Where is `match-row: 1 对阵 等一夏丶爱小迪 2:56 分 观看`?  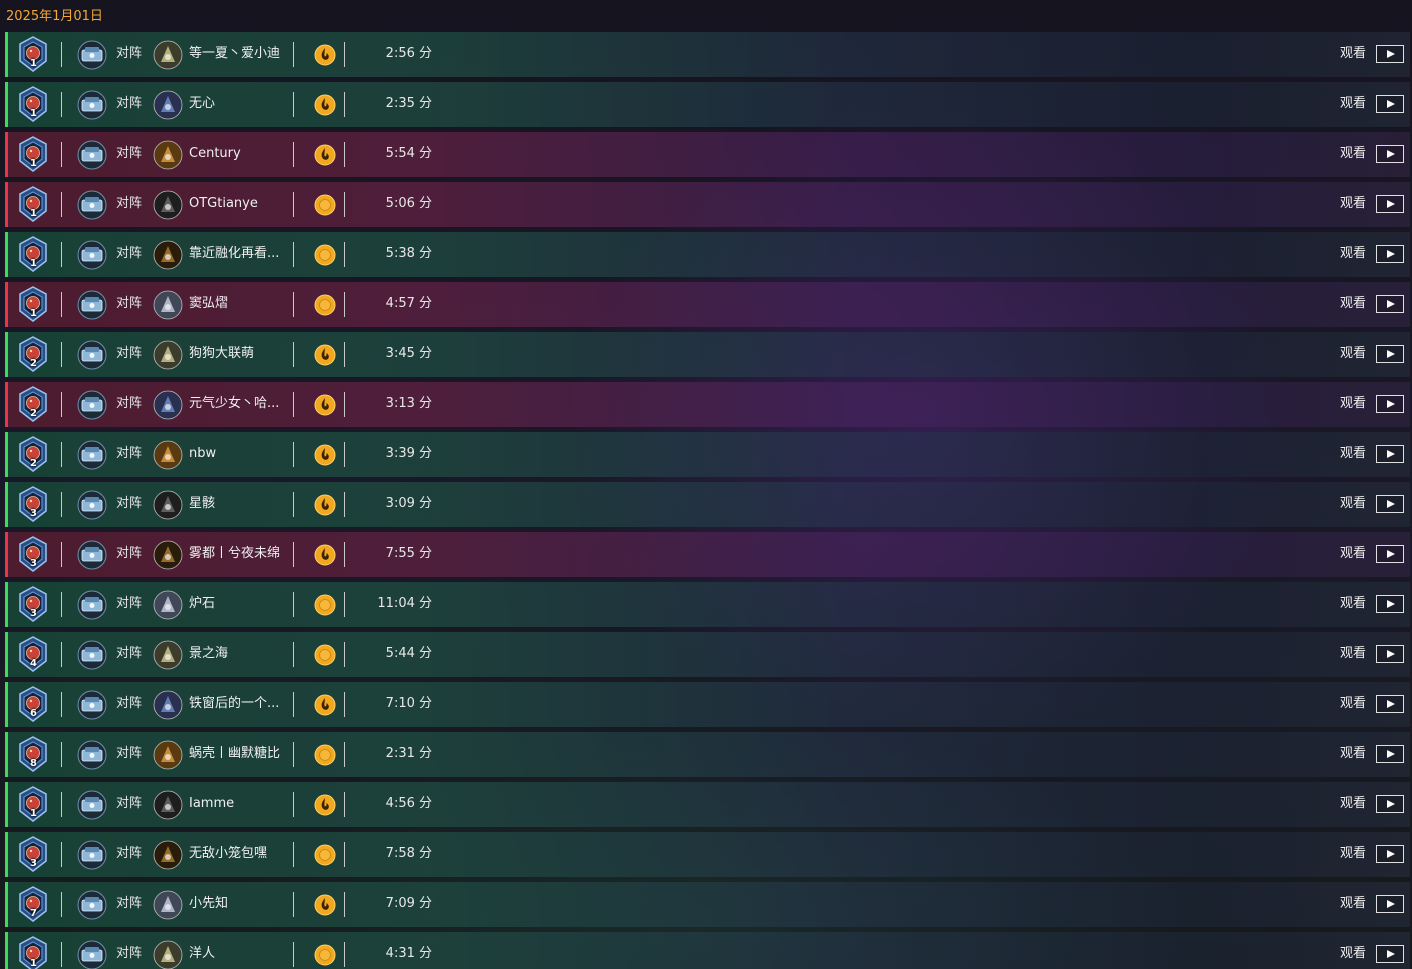 match-row: 1 对阵 等一夏丶爱小迪 2:56 分 观看 is located at coordinates (707, 54).